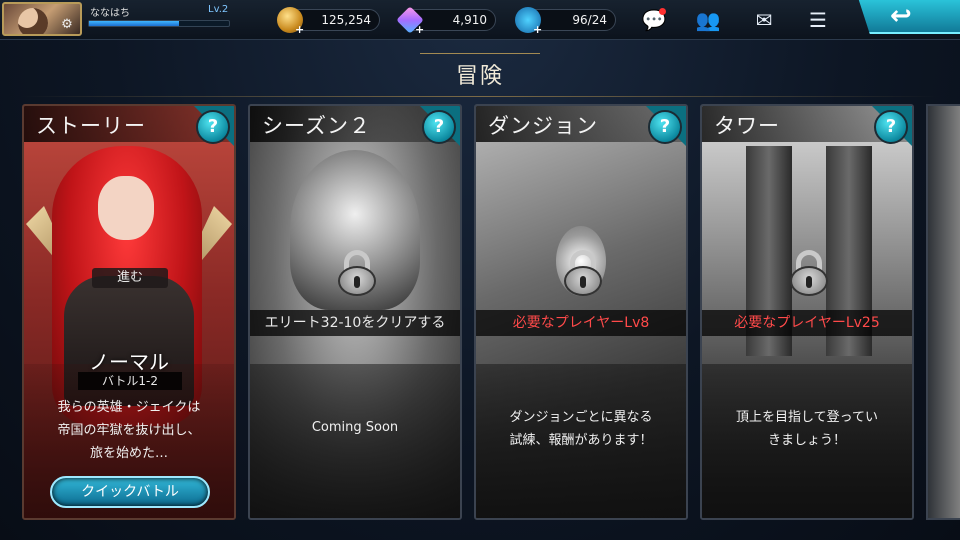  I want to click on gold-value: 125,254, so click(346, 20).